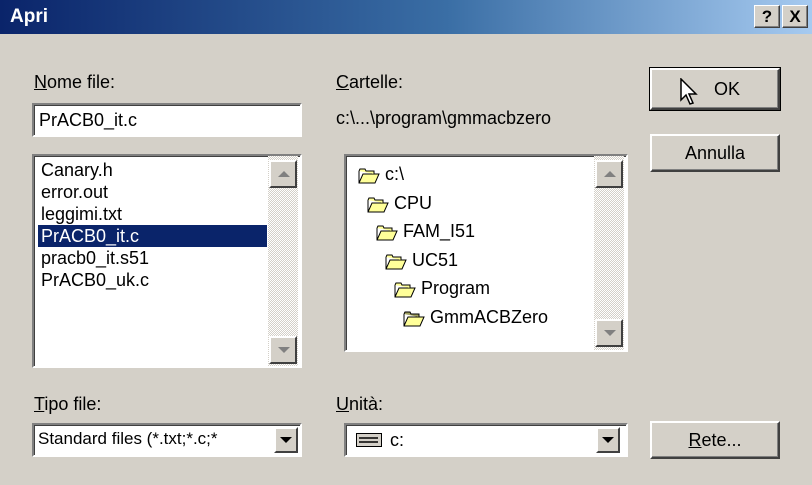  I want to click on file-type-value: Standard files (*.txt;*.c;*, so click(128, 438).